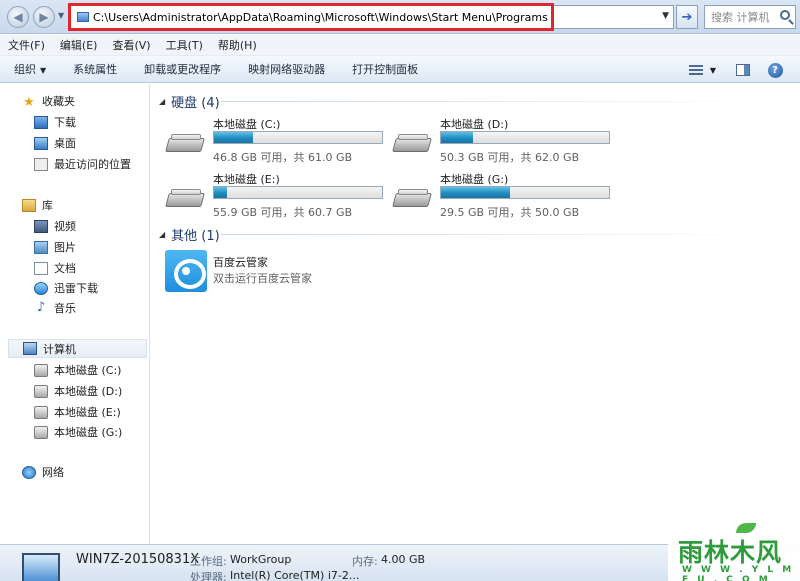  I want to click on nav-recent-label: 最近访问的位置, so click(92, 164).